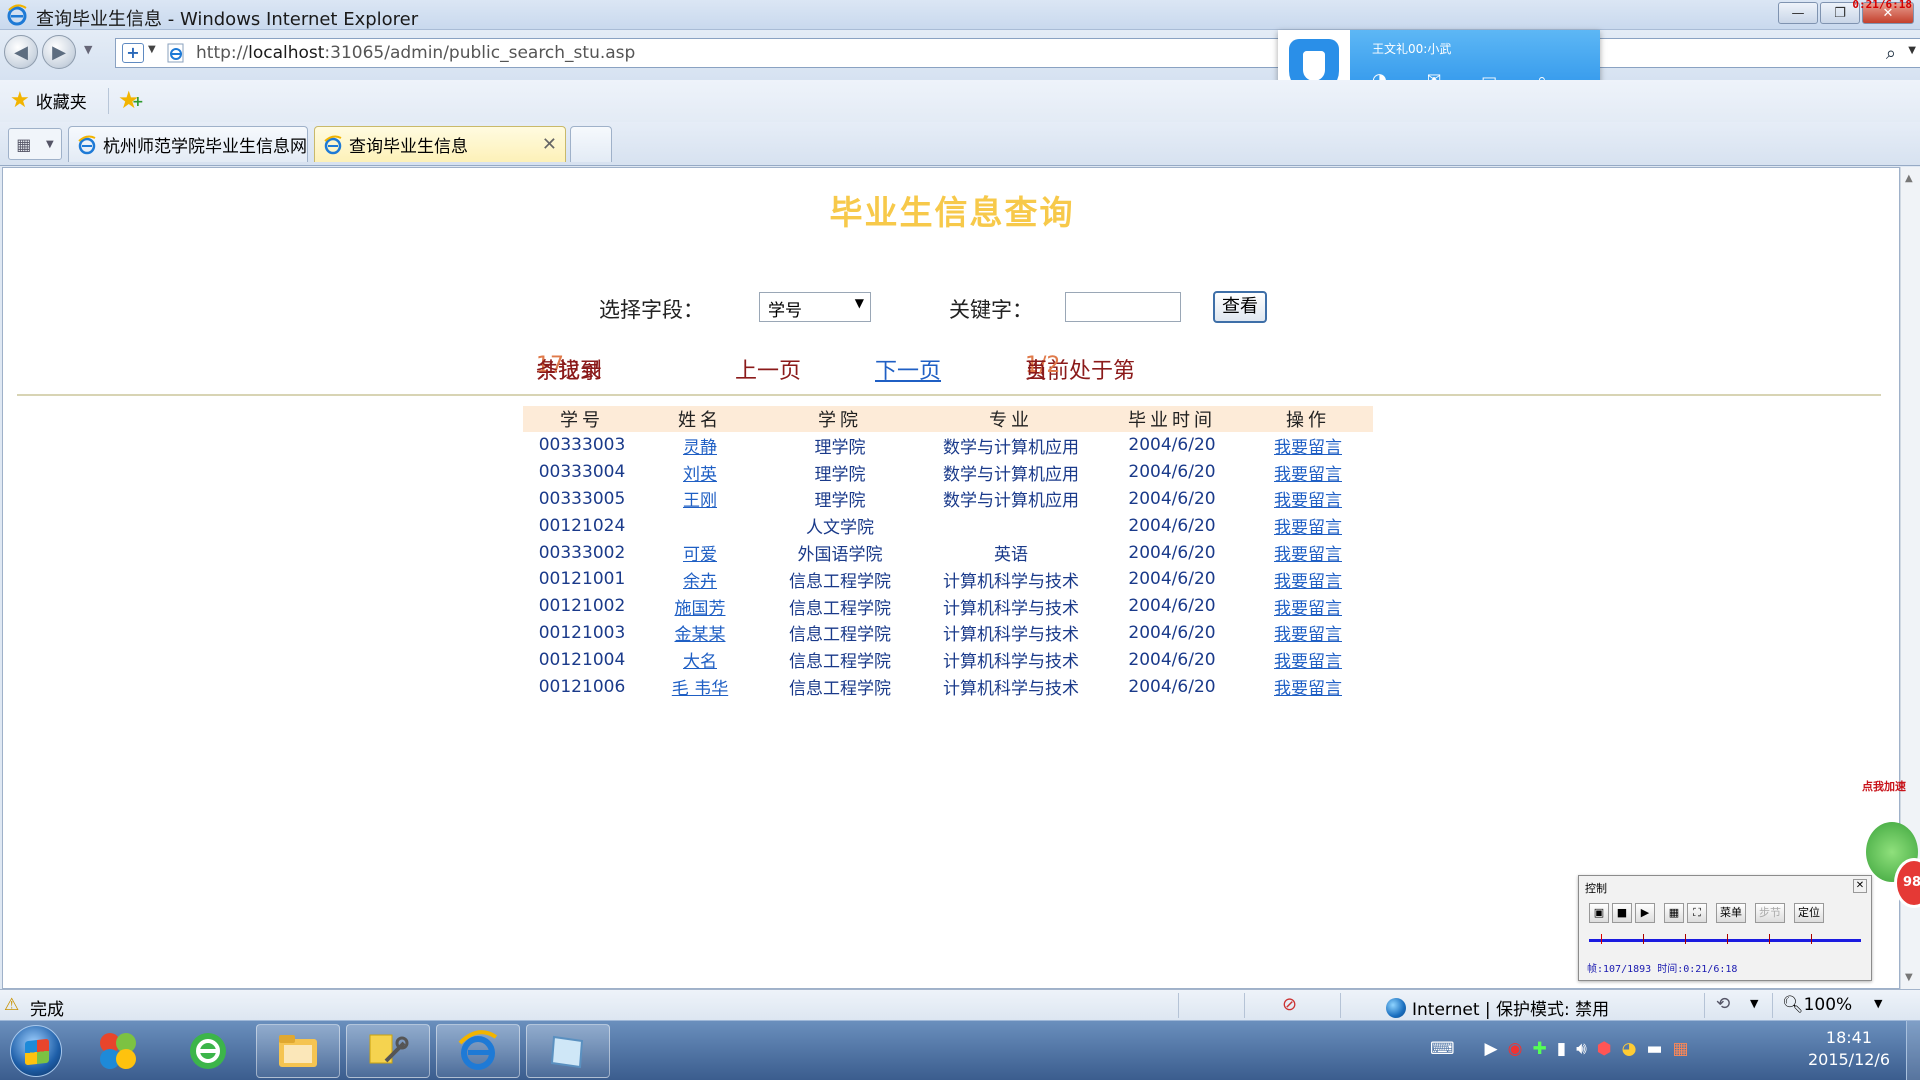 The height and width of the screenshot is (1080, 1920). I want to click on pause-button: ▣, so click(1599, 913).